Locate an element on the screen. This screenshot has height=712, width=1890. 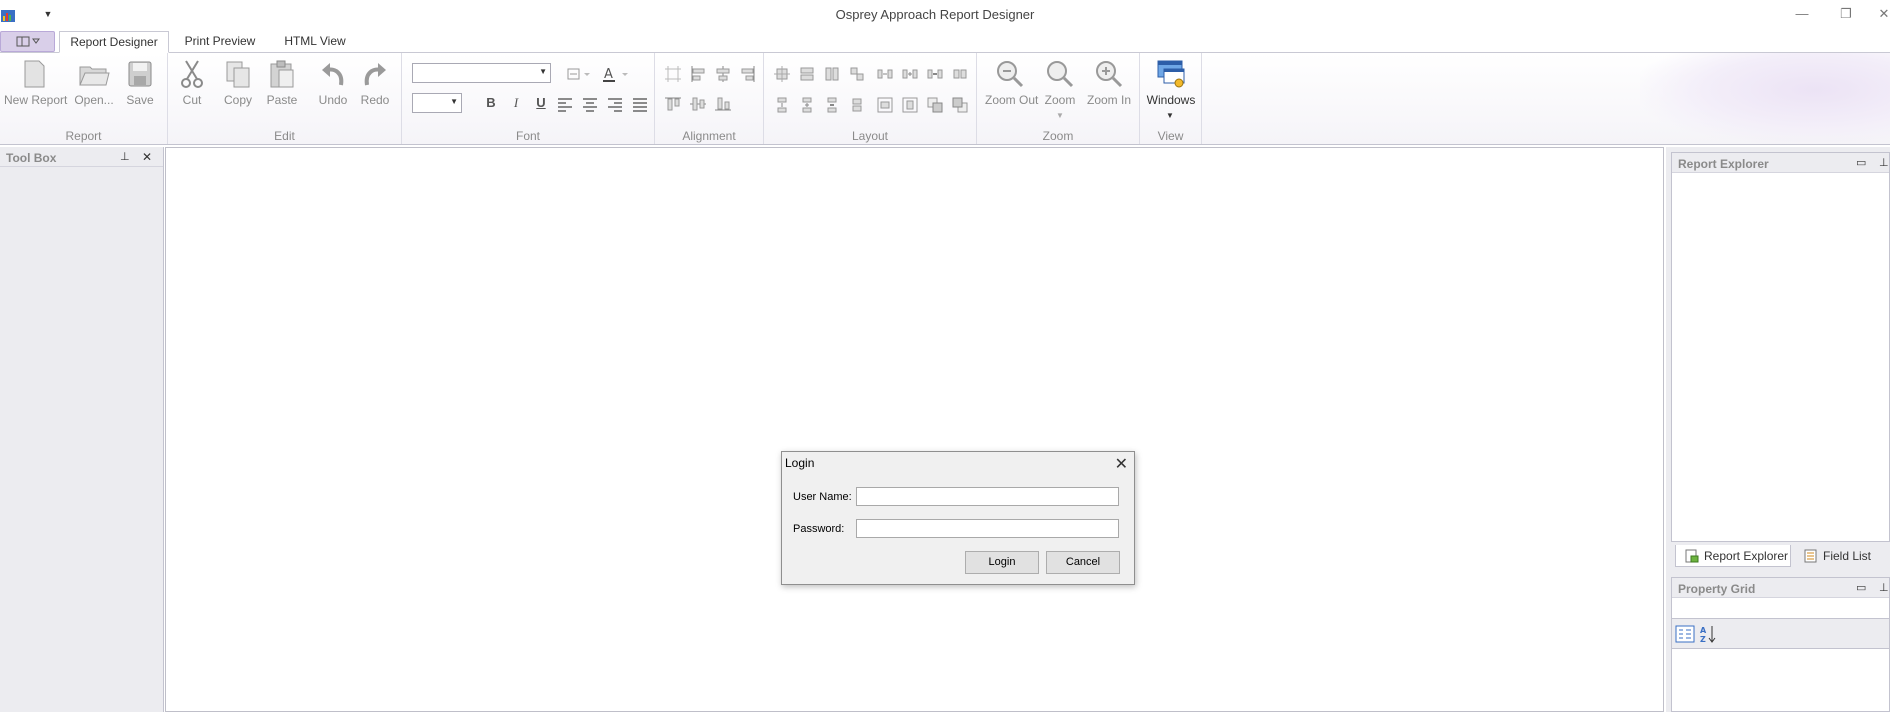
zoom-out-button: Zoom Out is located at coordinates (1011, 86).